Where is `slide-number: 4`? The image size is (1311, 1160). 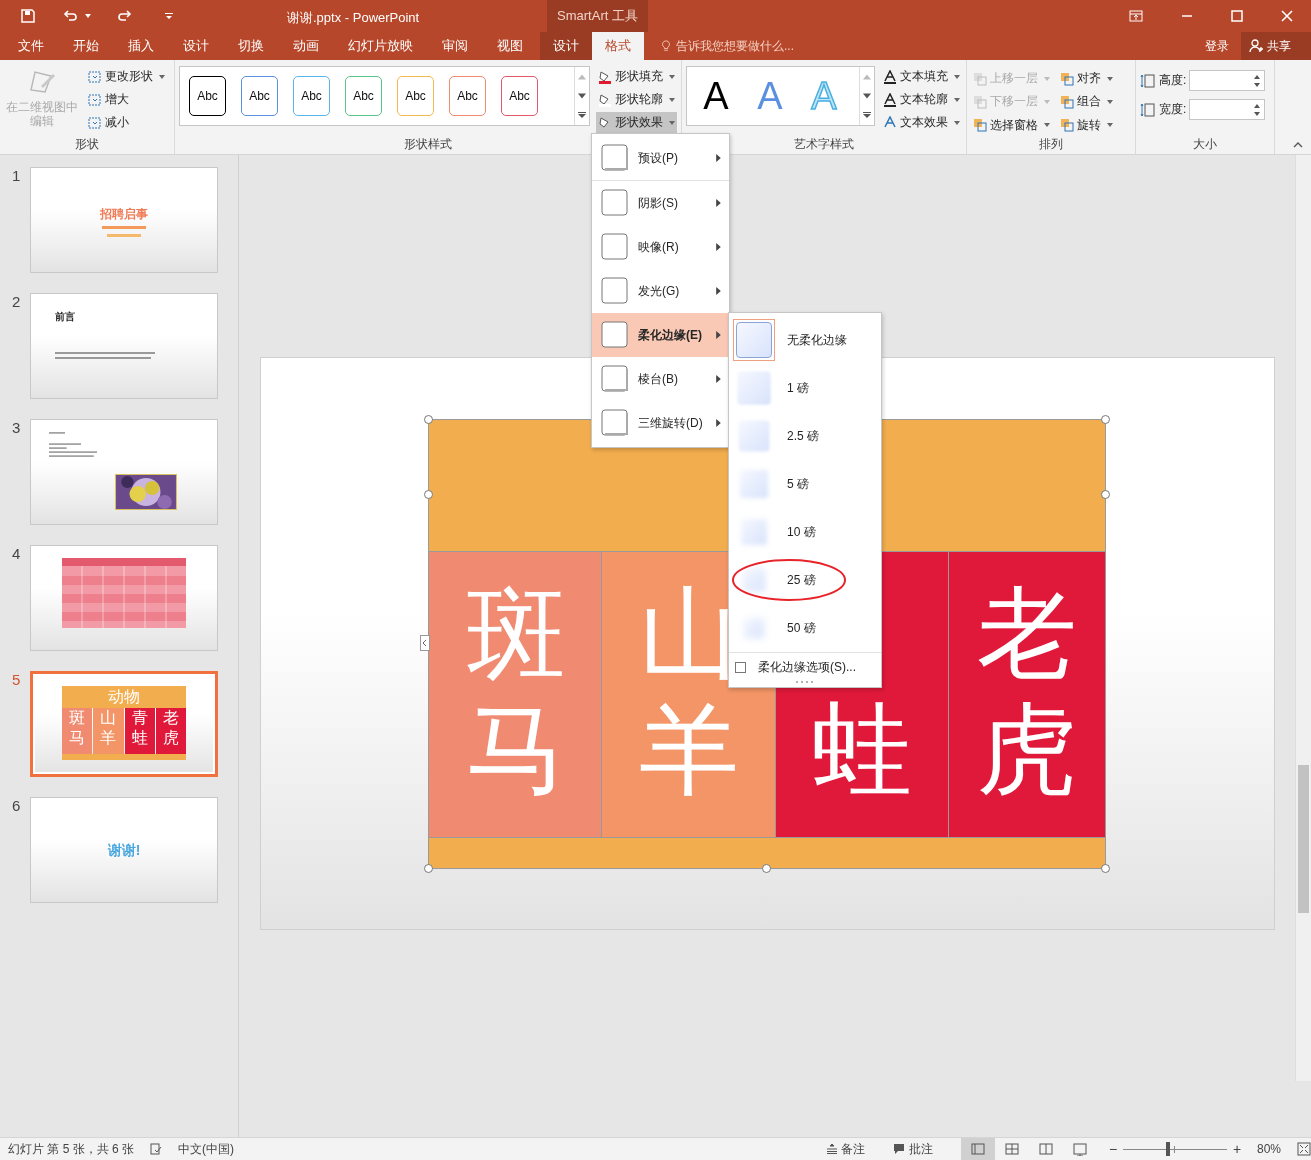 slide-number: 4 is located at coordinates (17, 554).